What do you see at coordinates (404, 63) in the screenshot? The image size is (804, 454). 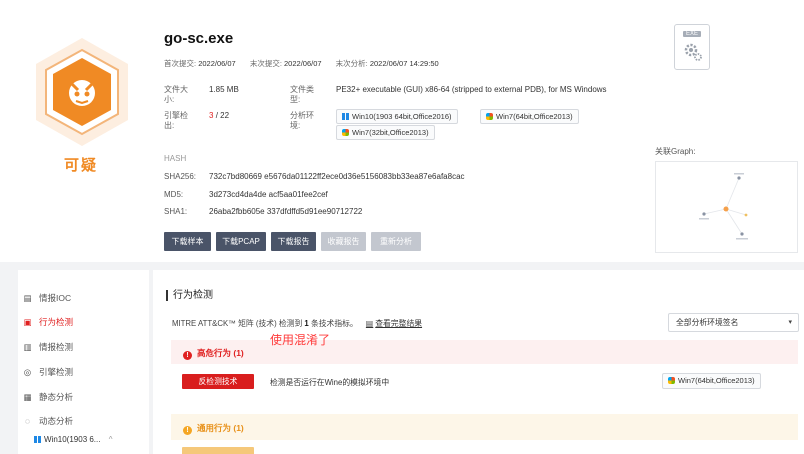 I see `last-analysis-value: 2022/06/07 14:29:50` at bounding box center [404, 63].